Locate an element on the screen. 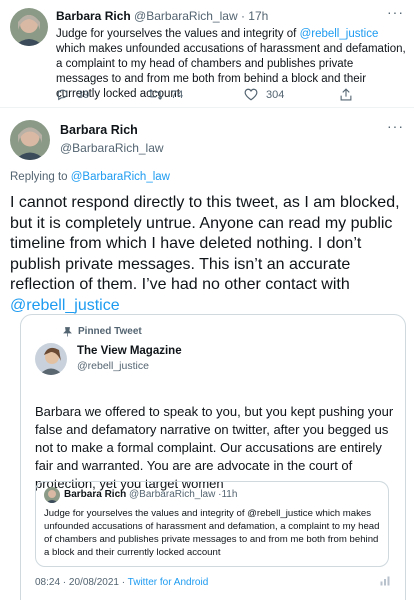  reply-count: 39 is located at coordinates (83, 94).